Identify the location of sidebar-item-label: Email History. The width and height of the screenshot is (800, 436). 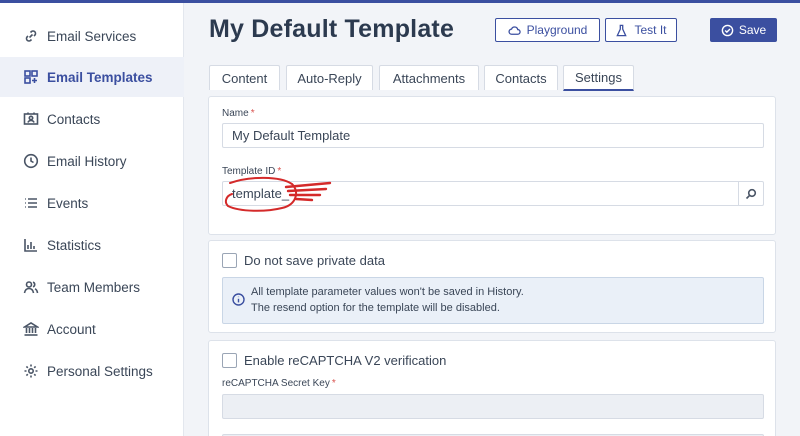
(87, 161).